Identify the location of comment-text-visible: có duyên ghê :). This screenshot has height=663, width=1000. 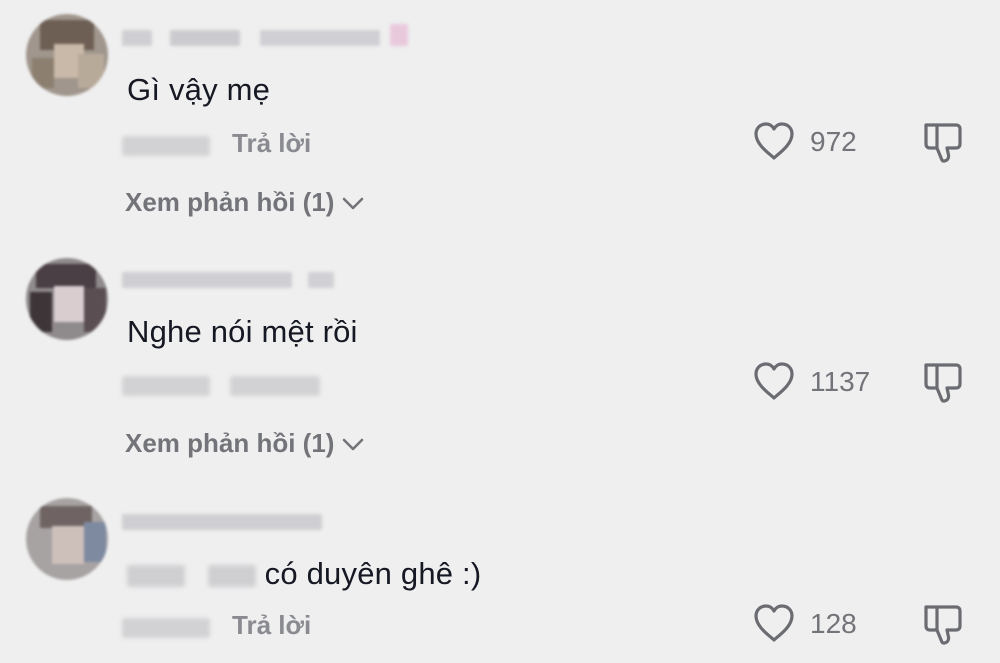
(373, 573).